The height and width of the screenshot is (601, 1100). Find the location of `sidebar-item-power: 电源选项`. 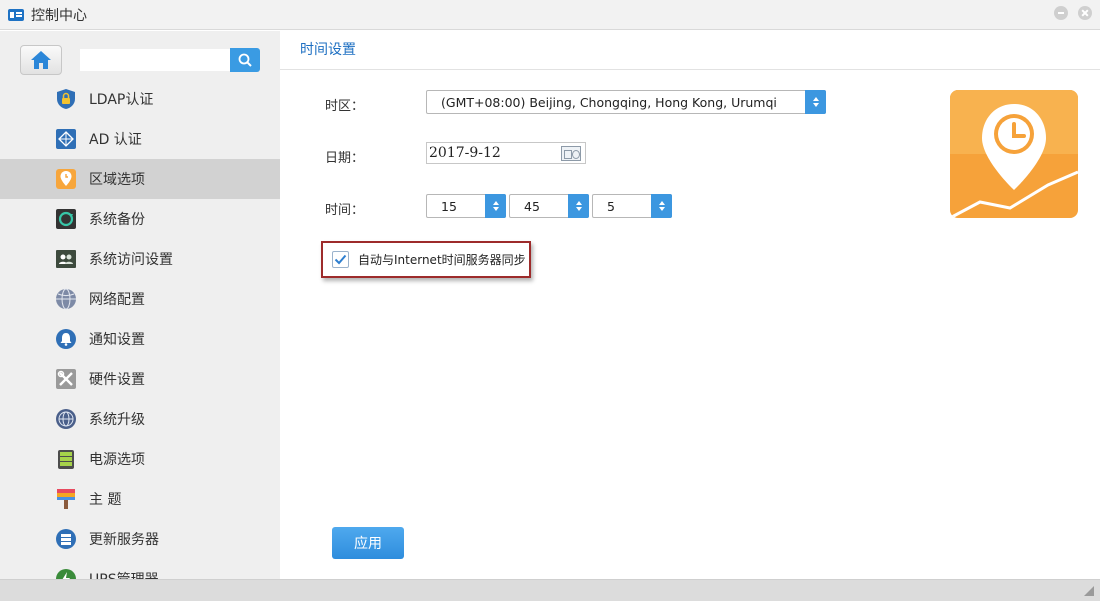

sidebar-item-power: 电源选项 is located at coordinates (140, 459).